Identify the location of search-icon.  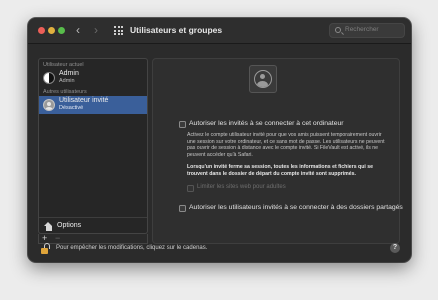
(338, 30).